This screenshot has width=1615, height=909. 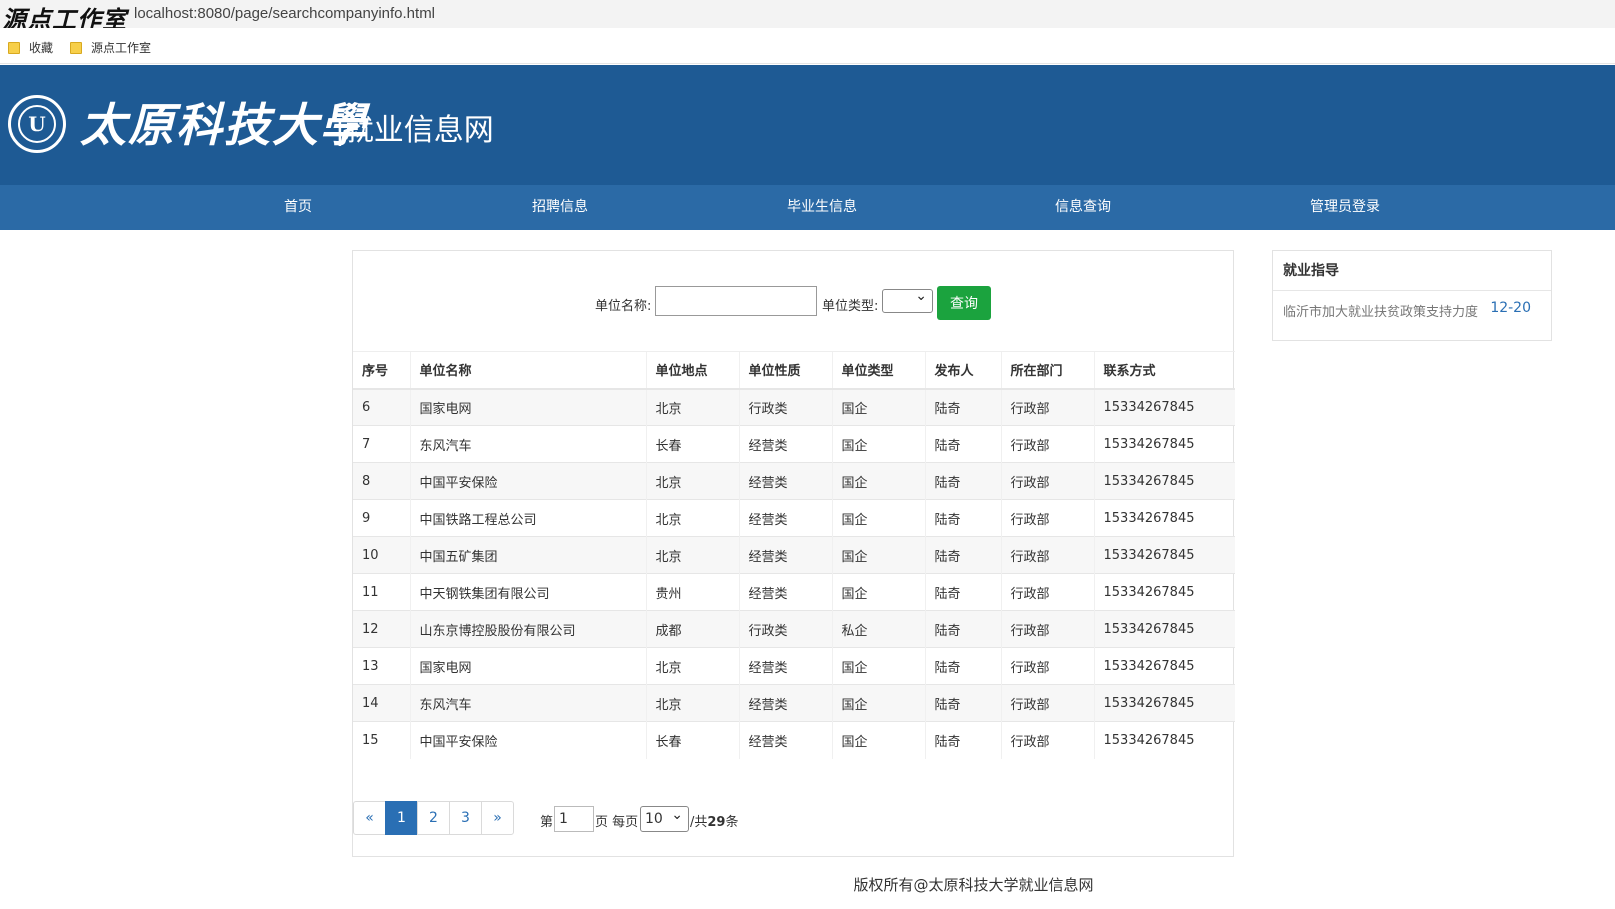 I want to click on col-header-name: 单位名称, so click(x=527, y=370).